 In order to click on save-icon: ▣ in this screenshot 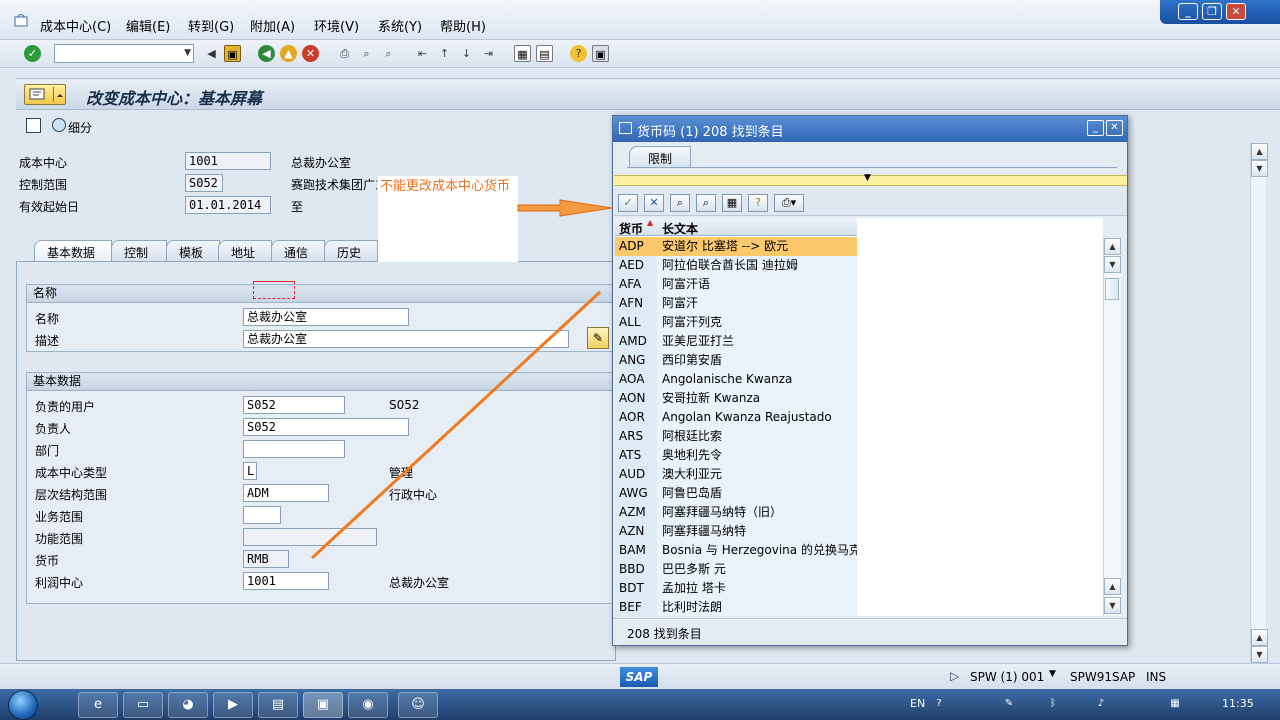, I will do `click(232, 53)`.